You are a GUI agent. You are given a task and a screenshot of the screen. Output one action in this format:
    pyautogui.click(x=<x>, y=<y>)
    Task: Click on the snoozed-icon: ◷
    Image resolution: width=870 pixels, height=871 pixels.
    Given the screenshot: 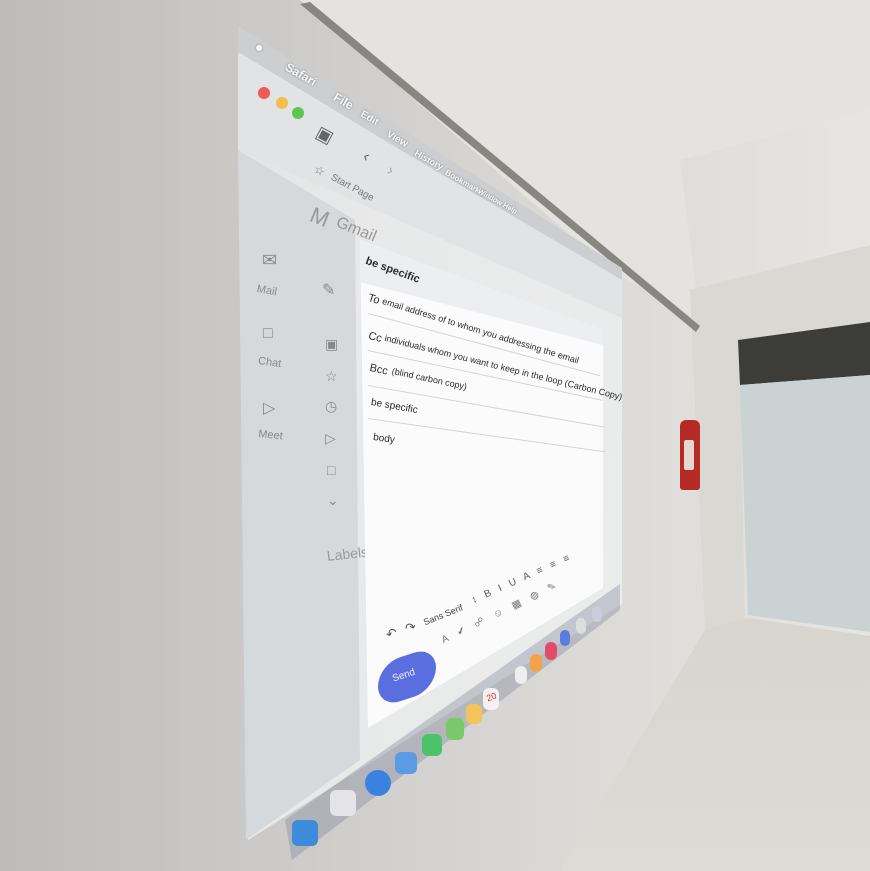 What is the action you would take?
    pyautogui.click(x=331, y=406)
    